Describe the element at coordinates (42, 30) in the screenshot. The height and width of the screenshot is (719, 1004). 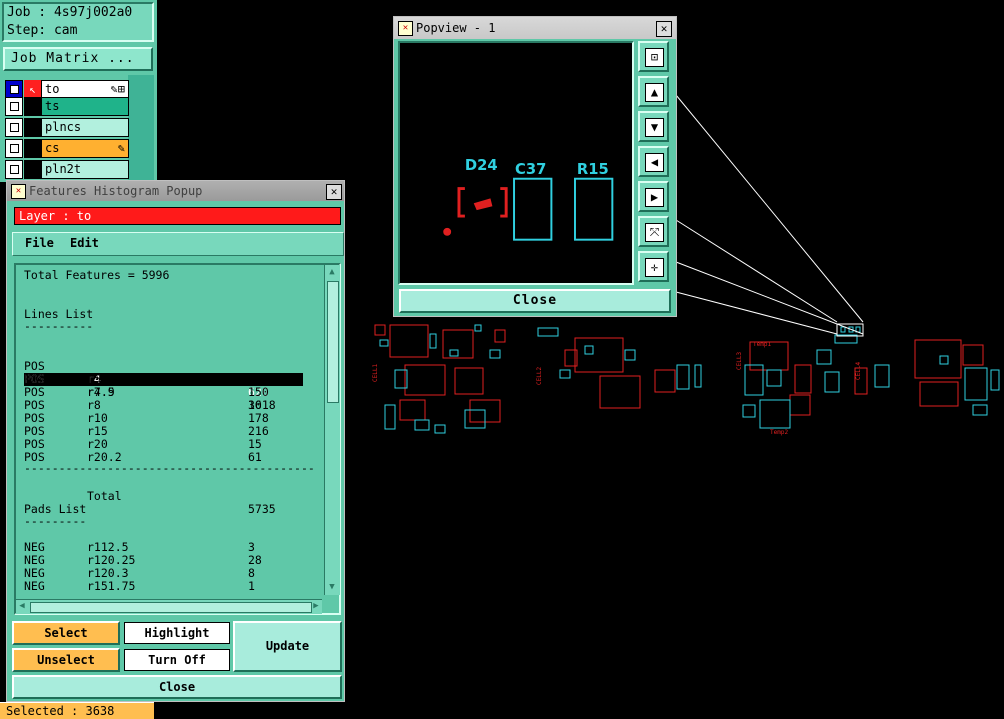
I see `step-name: Step: cam` at that location.